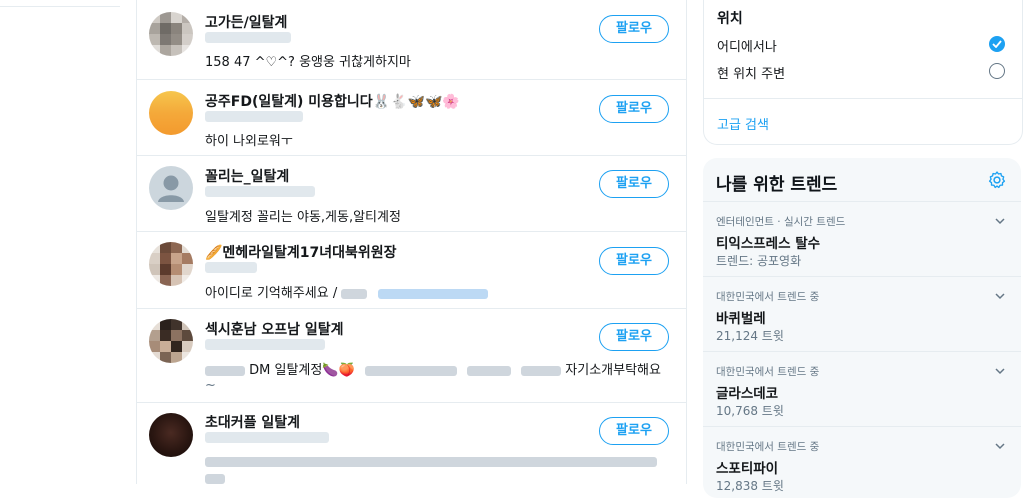 The image size is (1024, 498). Describe the element at coordinates (68, 242) in the screenshot. I see `left-column` at that location.